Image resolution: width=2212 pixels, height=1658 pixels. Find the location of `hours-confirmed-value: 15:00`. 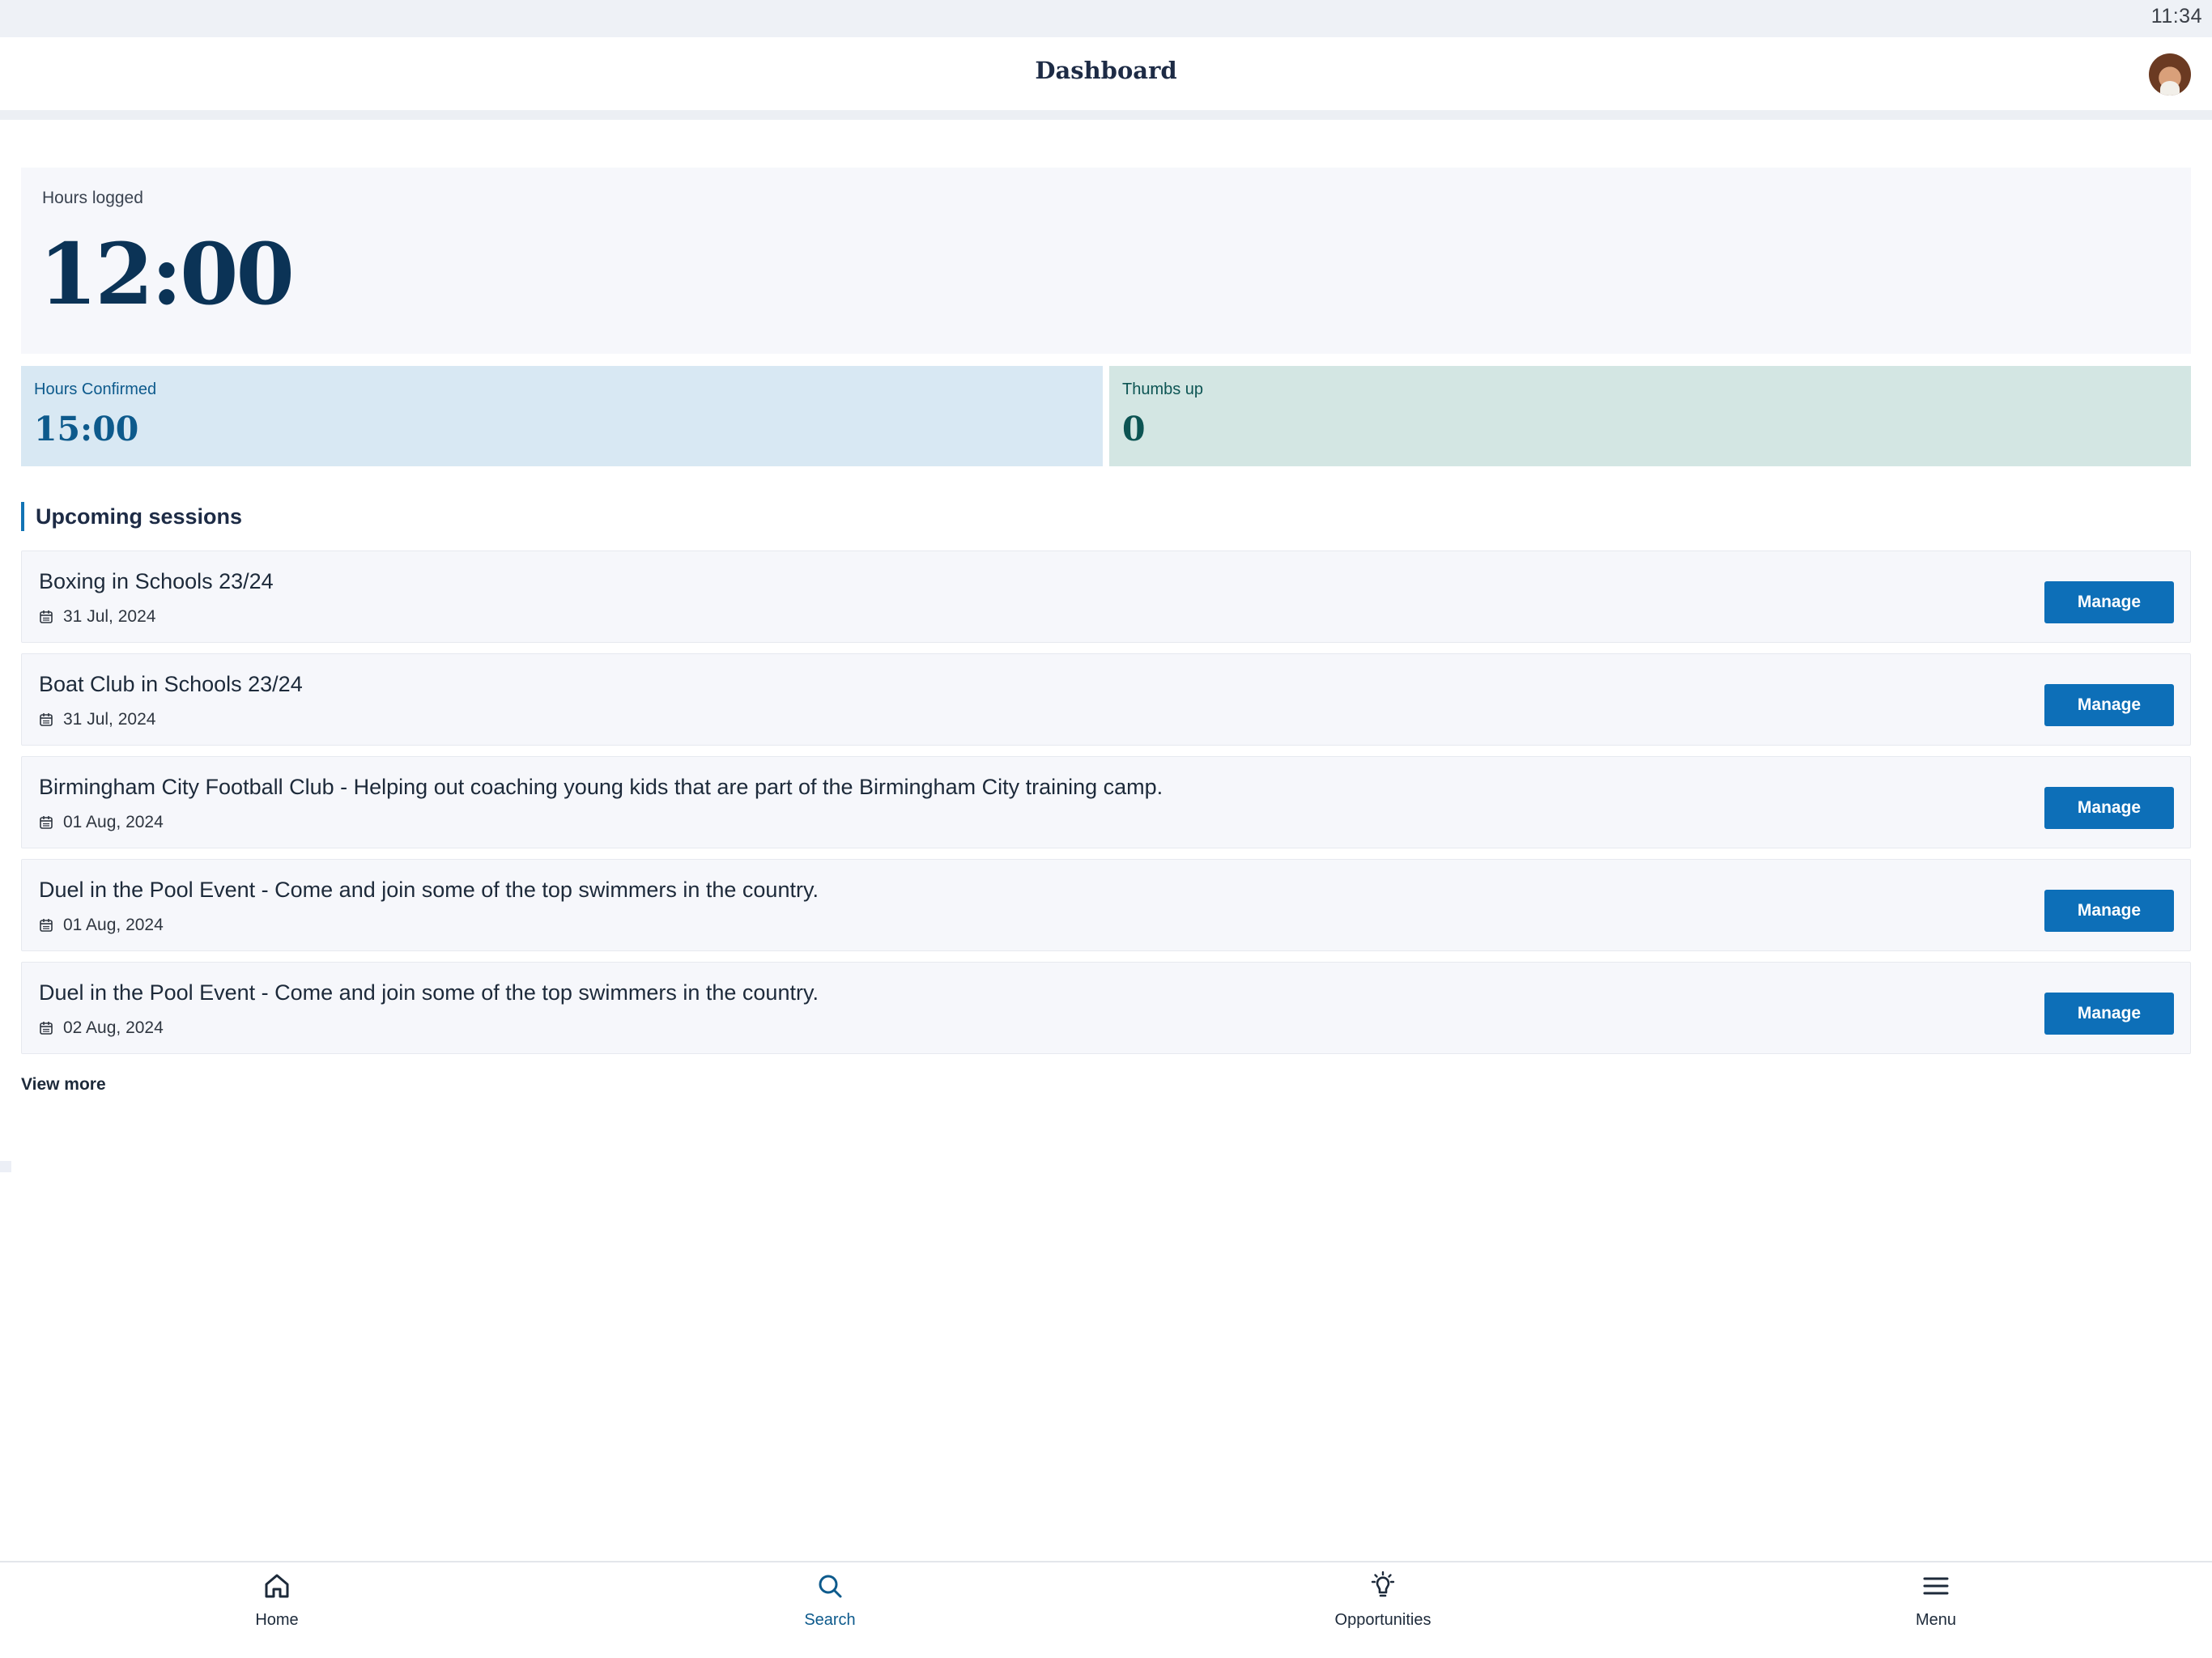

hours-confirmed-value: 15:00 is located at coordinates (87, 429).